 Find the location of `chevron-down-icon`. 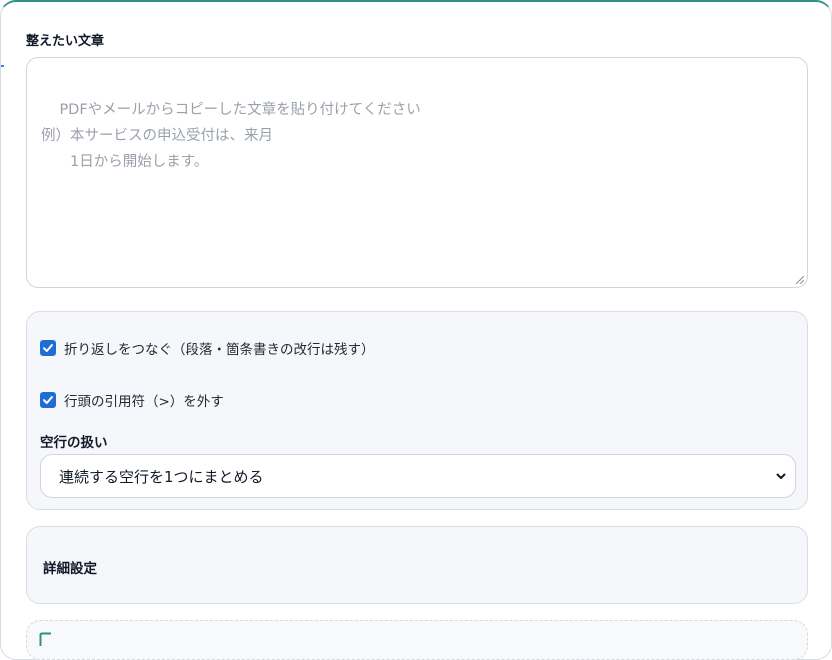

chevron-down-icon is located at coordinates (781, 476).